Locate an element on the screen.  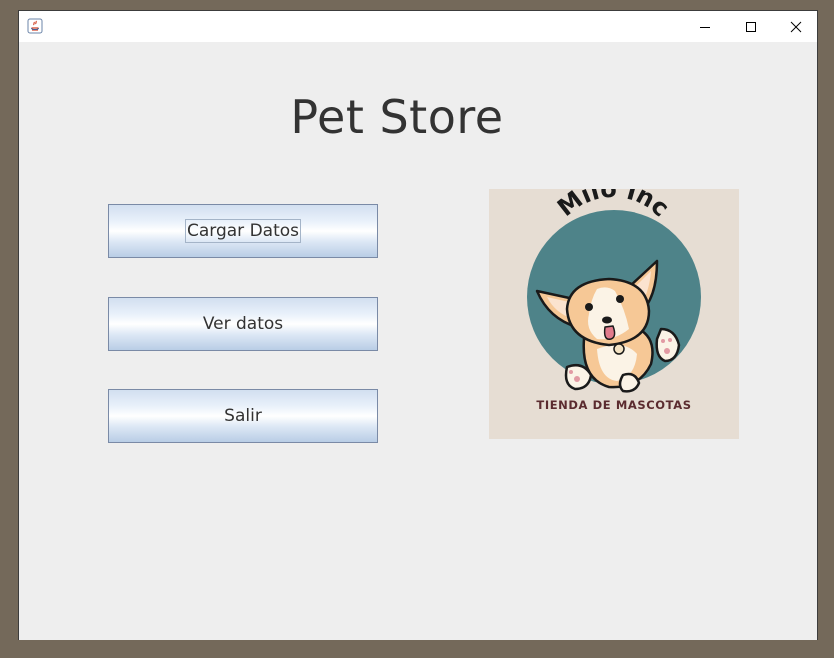
java-app-icon is located at coordinates (35, 26).